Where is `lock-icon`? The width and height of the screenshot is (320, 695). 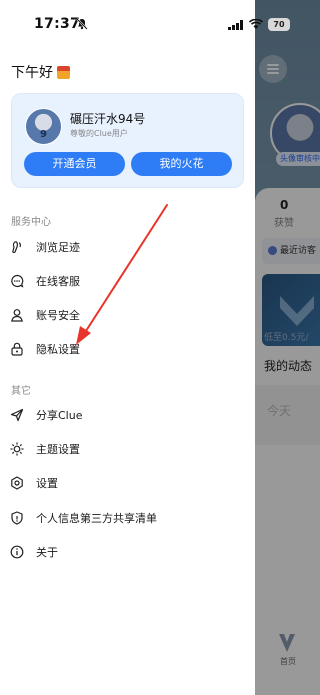 lock-icon is located at coordinates (17, 349).